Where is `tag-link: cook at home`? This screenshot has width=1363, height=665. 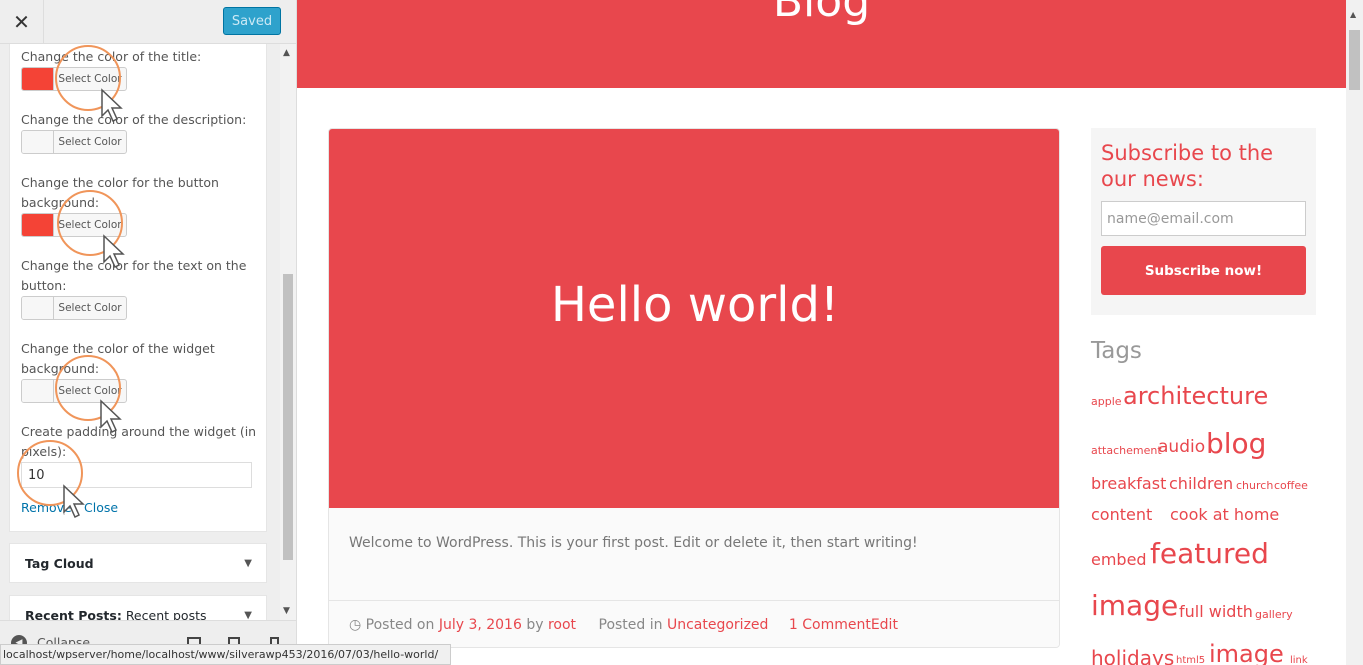 tag-link: cook at home is located at coordinates (1224, 515).